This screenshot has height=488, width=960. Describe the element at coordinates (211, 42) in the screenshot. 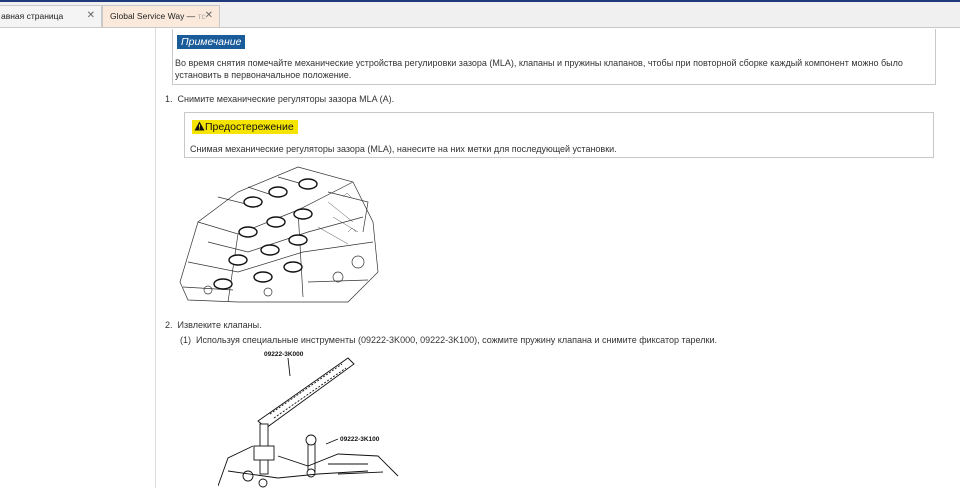

I see `note-label: Примечание` at that location.